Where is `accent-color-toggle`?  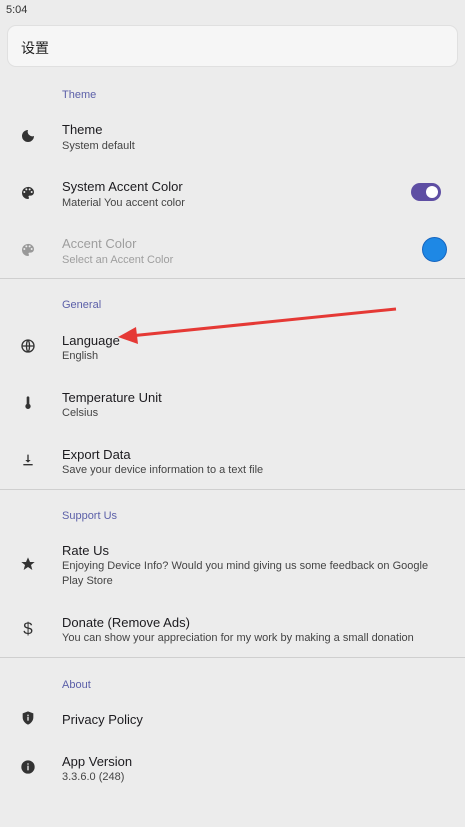
accent-color-toggle is located at coordinates (426, 192).